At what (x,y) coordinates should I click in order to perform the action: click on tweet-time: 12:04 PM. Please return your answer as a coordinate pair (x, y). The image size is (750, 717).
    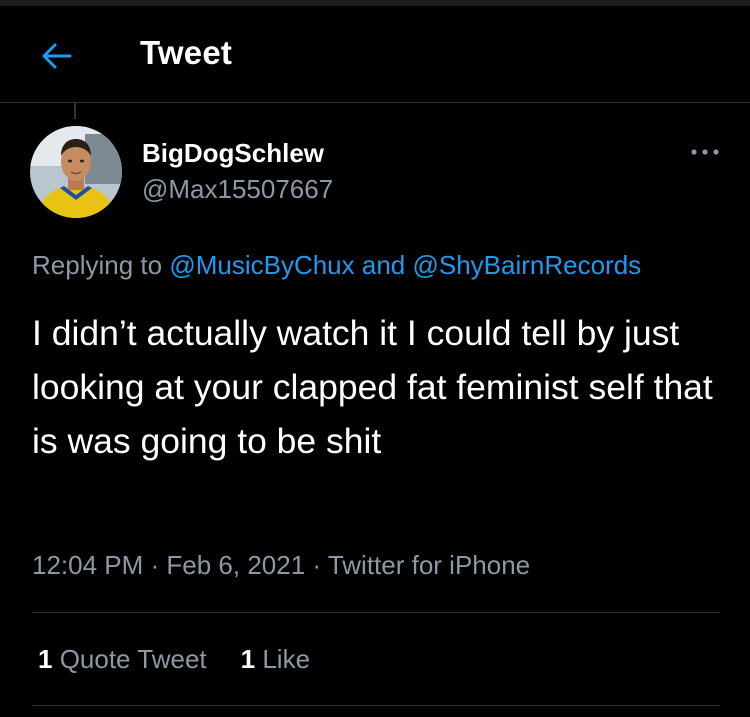
    Looking at the image, I should click on (88, 565).